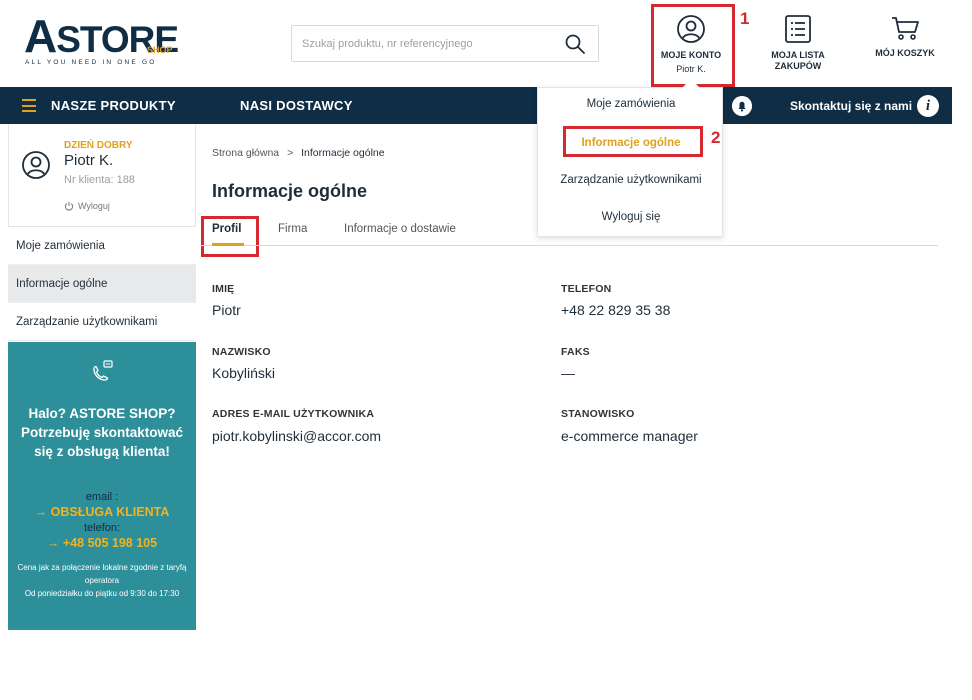 The width and height of the screenshot is (972, 700). I want to click on position-value: e-commerce manager, so click(629, 436).